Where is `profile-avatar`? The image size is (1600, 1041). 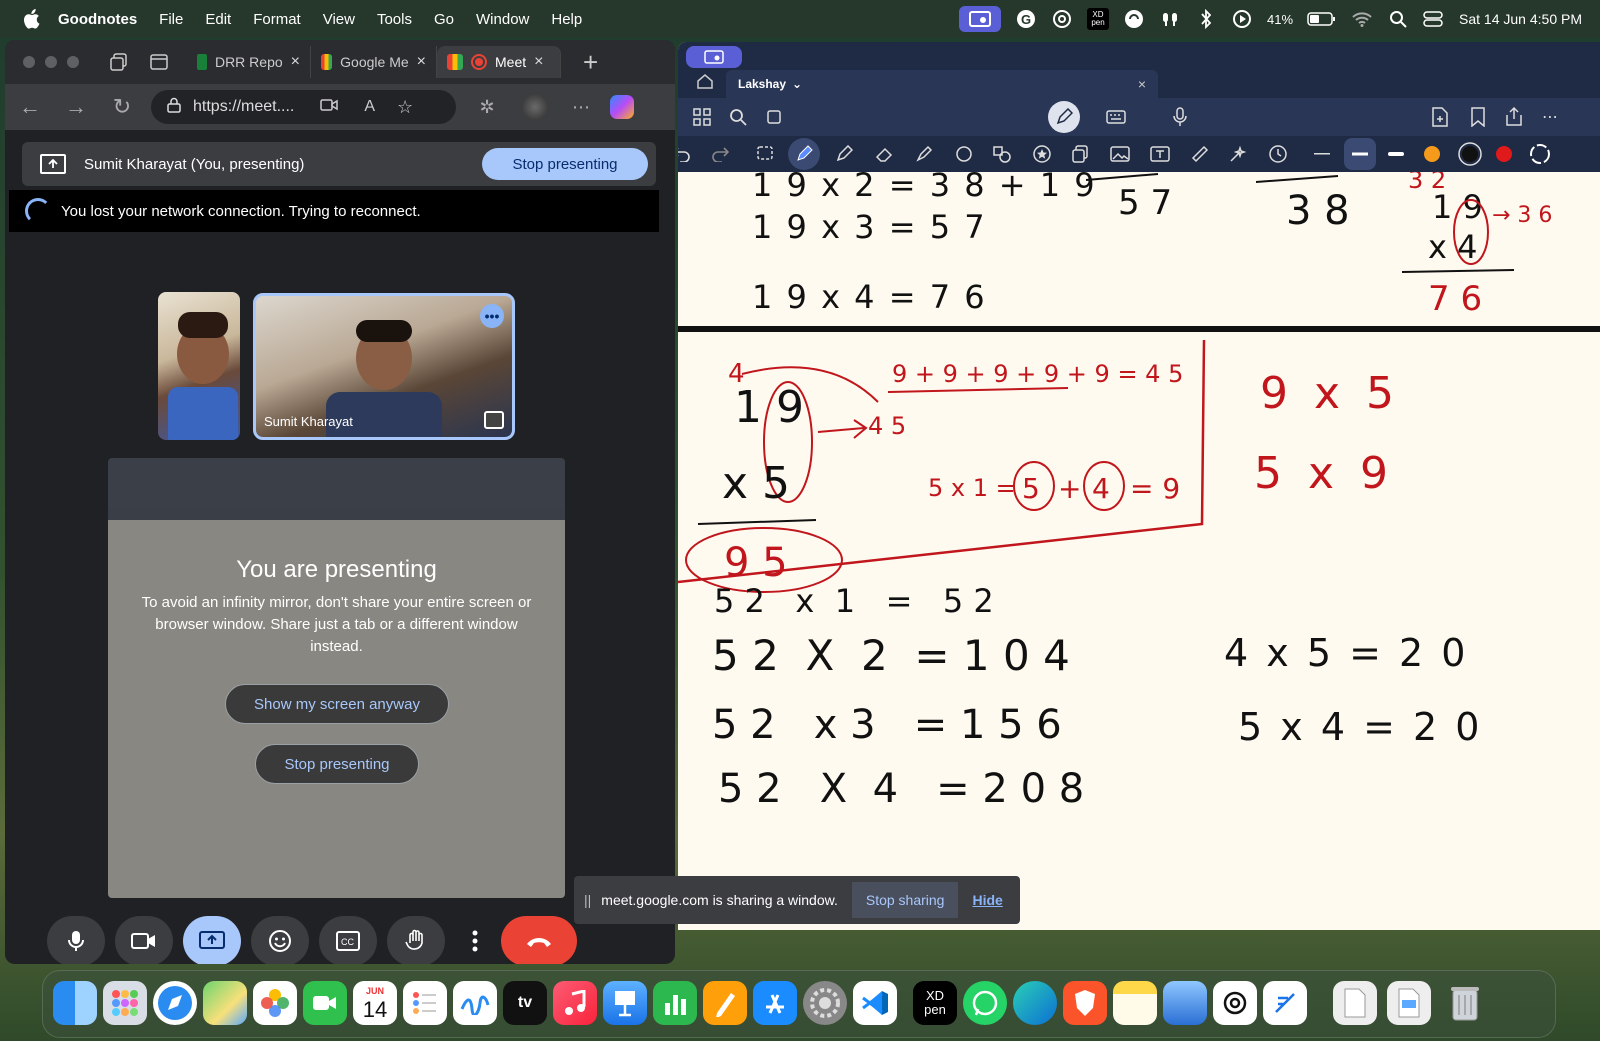
profile-avatar is located at coordinates (535, 107).